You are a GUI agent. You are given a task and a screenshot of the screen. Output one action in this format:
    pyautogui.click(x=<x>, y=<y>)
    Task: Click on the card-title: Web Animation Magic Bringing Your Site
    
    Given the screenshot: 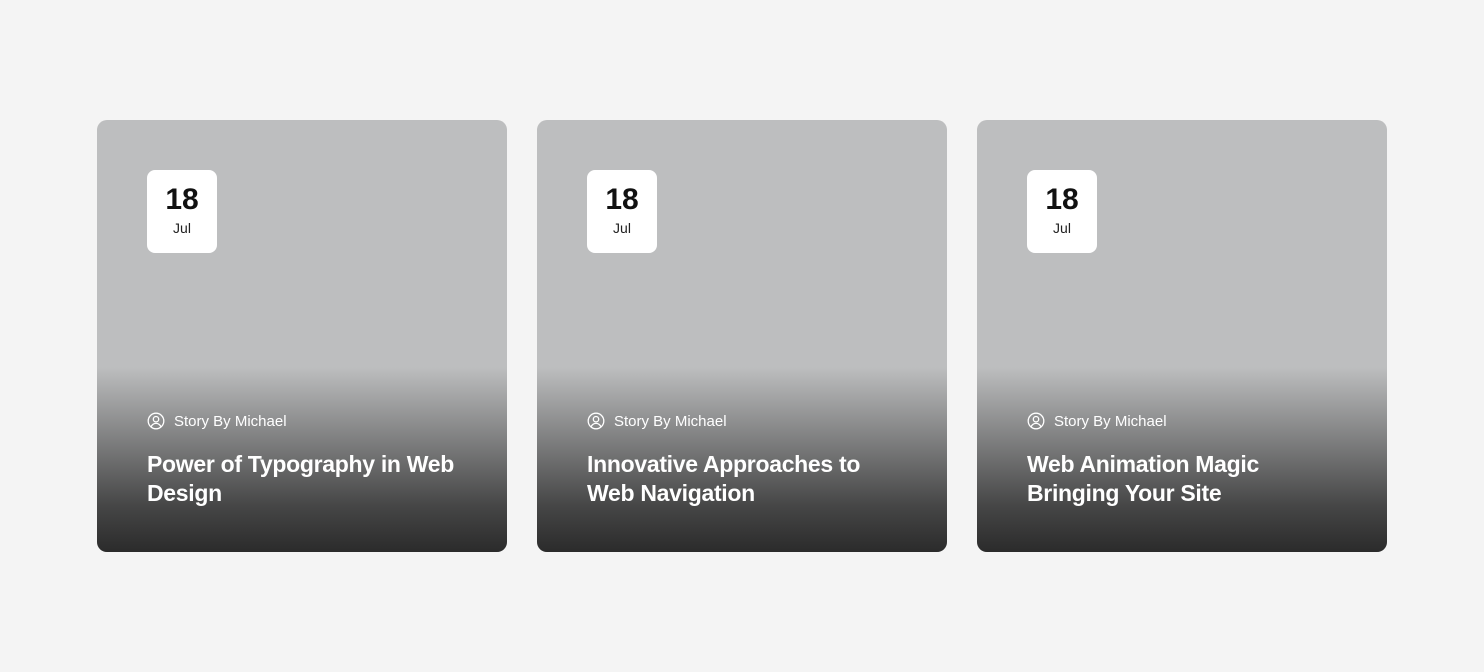 What is the action you would take?
    pyautogui.click(x=1187, y=479)
    